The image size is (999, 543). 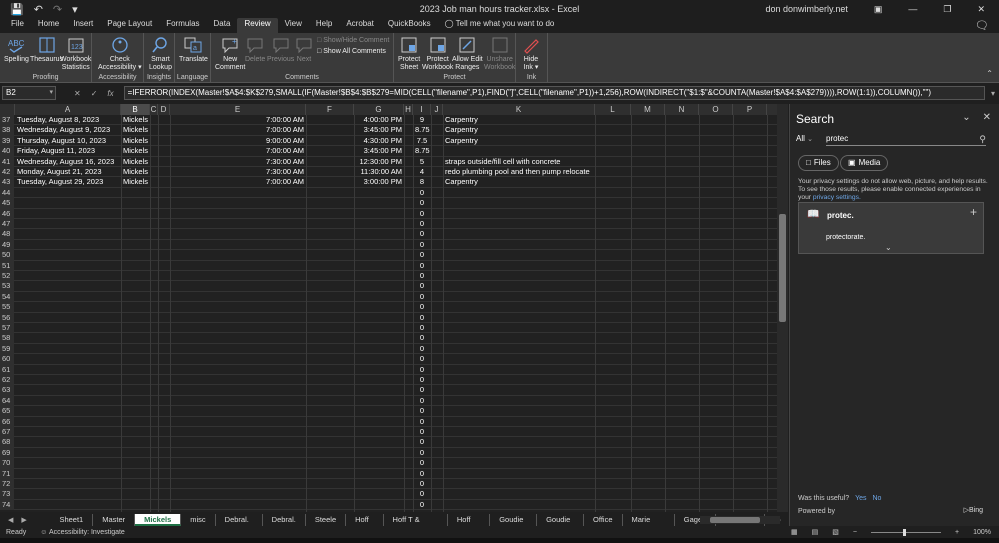 What do you see at coordinates (408, 109) in the screenshot?
I see `column-header-h: H` at bounding box center [408, 109].